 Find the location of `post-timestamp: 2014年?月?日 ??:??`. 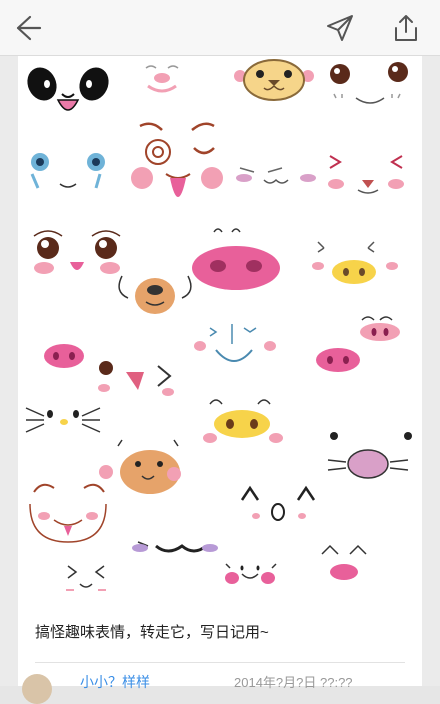

post-timestamp: 2014年?月?日 ??:?? is located at coordinates (293, 682).